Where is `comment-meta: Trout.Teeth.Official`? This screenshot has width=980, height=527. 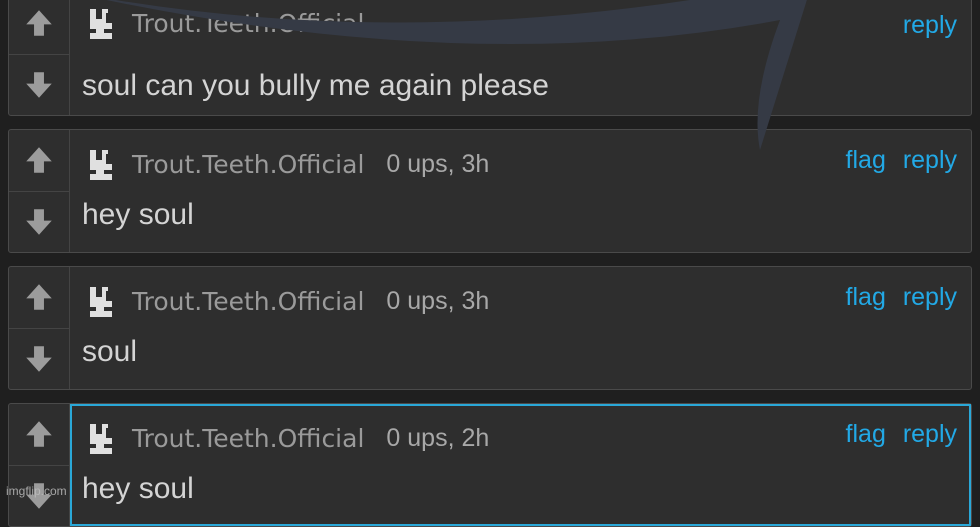 comment-meta: Trout.Teeth.Official is located at coordinates (225, 23).